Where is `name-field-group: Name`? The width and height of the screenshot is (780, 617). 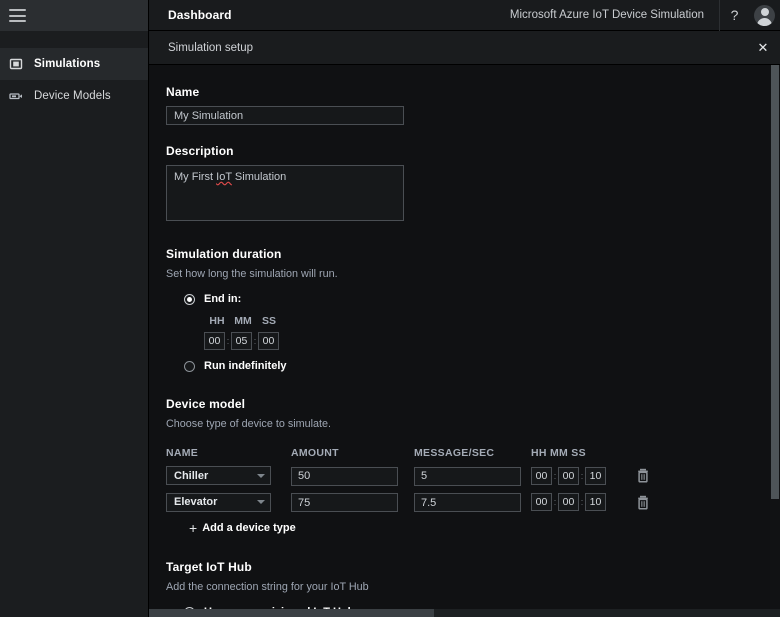
name-field-group: Name is located at coordinates (473, 105).